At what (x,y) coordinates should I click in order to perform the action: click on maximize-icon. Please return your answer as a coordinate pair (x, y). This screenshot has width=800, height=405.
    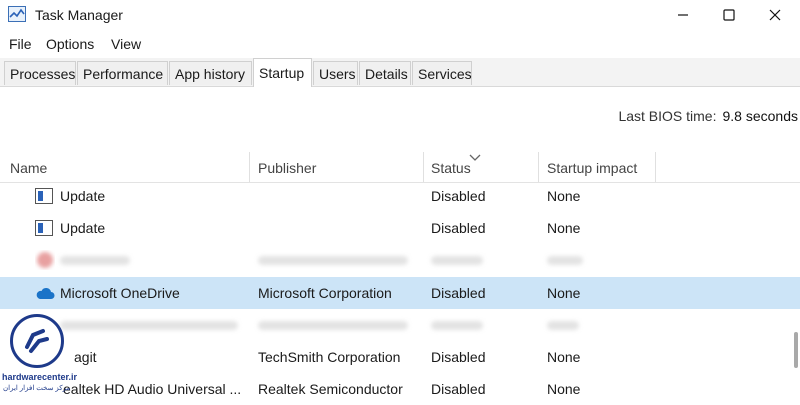
    Looking at the image, I should click on (729, 16).